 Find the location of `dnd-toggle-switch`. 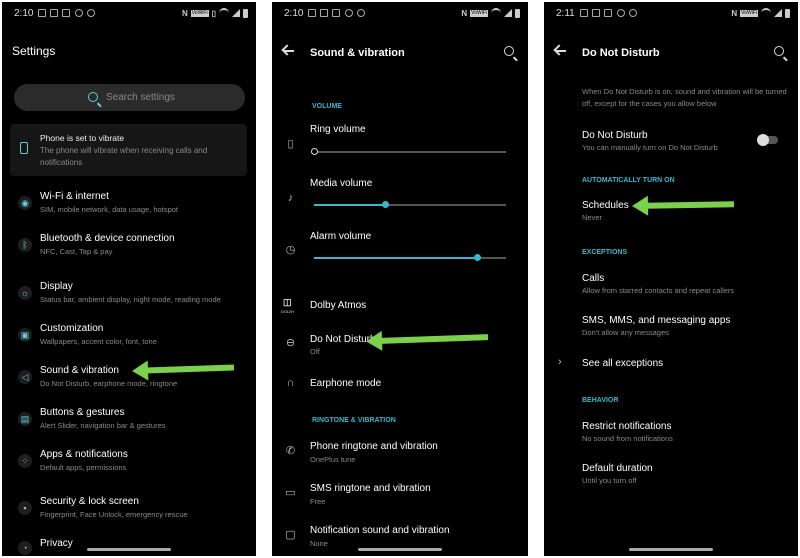

dnd-toggle-switch is located at coordinates (767, 140).